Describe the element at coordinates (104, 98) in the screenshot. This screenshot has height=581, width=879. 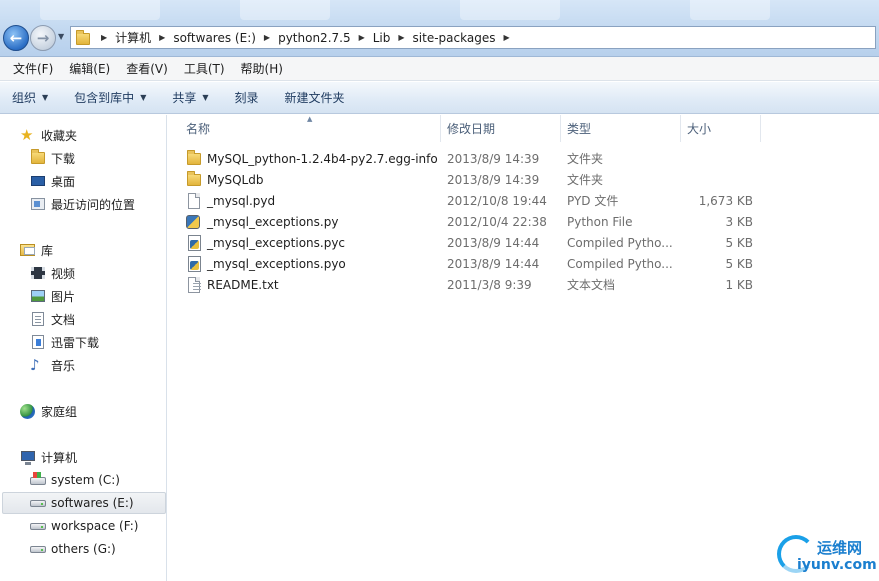
I see `include-in-library-label: 包含到库中` at that location.